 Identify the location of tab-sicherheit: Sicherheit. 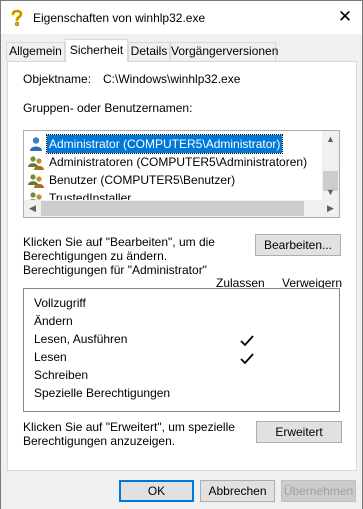
(96, 50).